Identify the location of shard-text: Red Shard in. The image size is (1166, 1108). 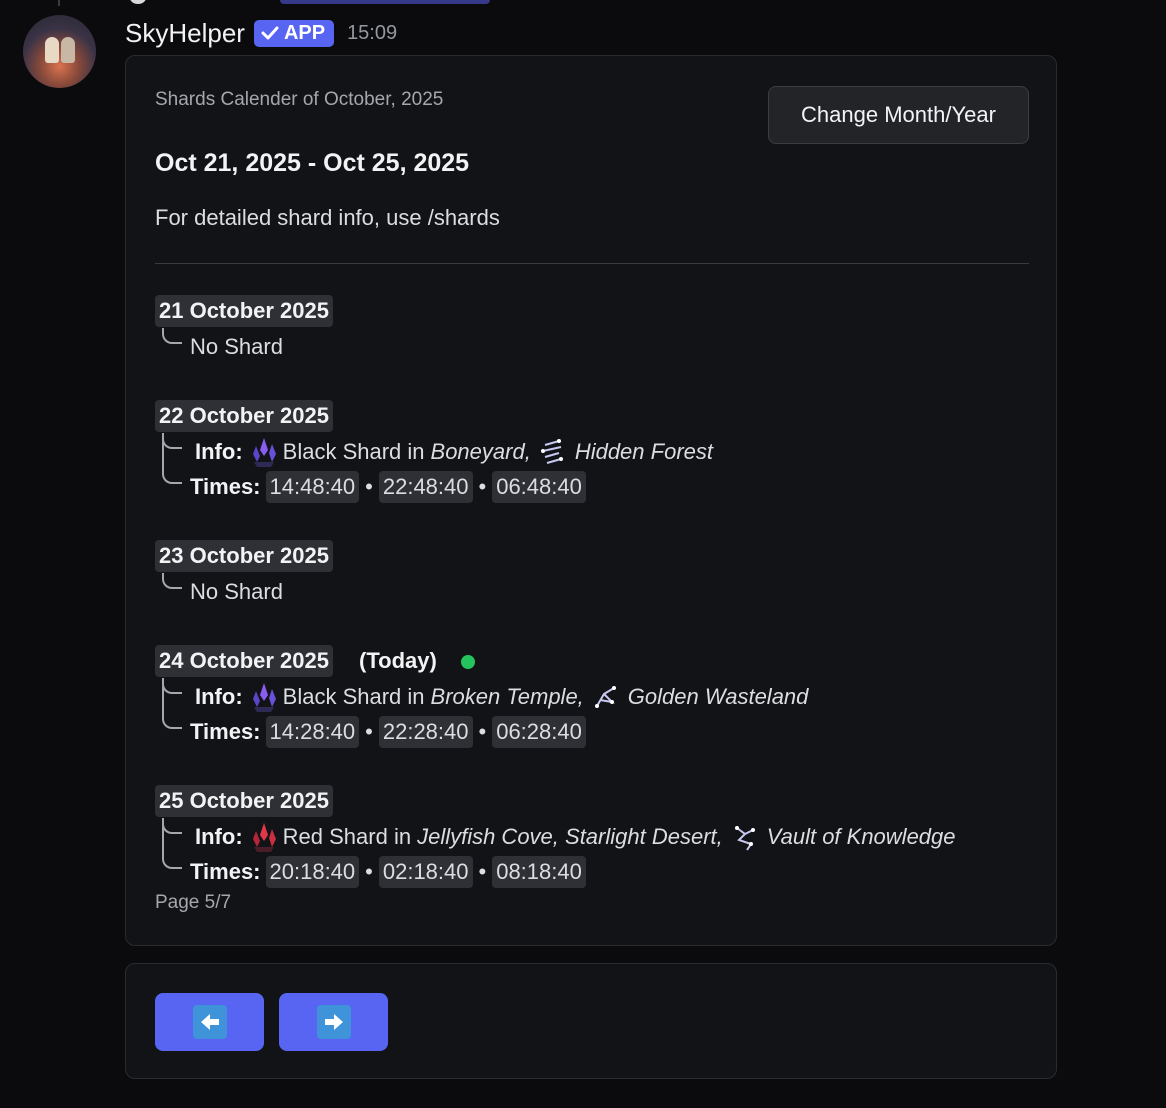
(347, 836).